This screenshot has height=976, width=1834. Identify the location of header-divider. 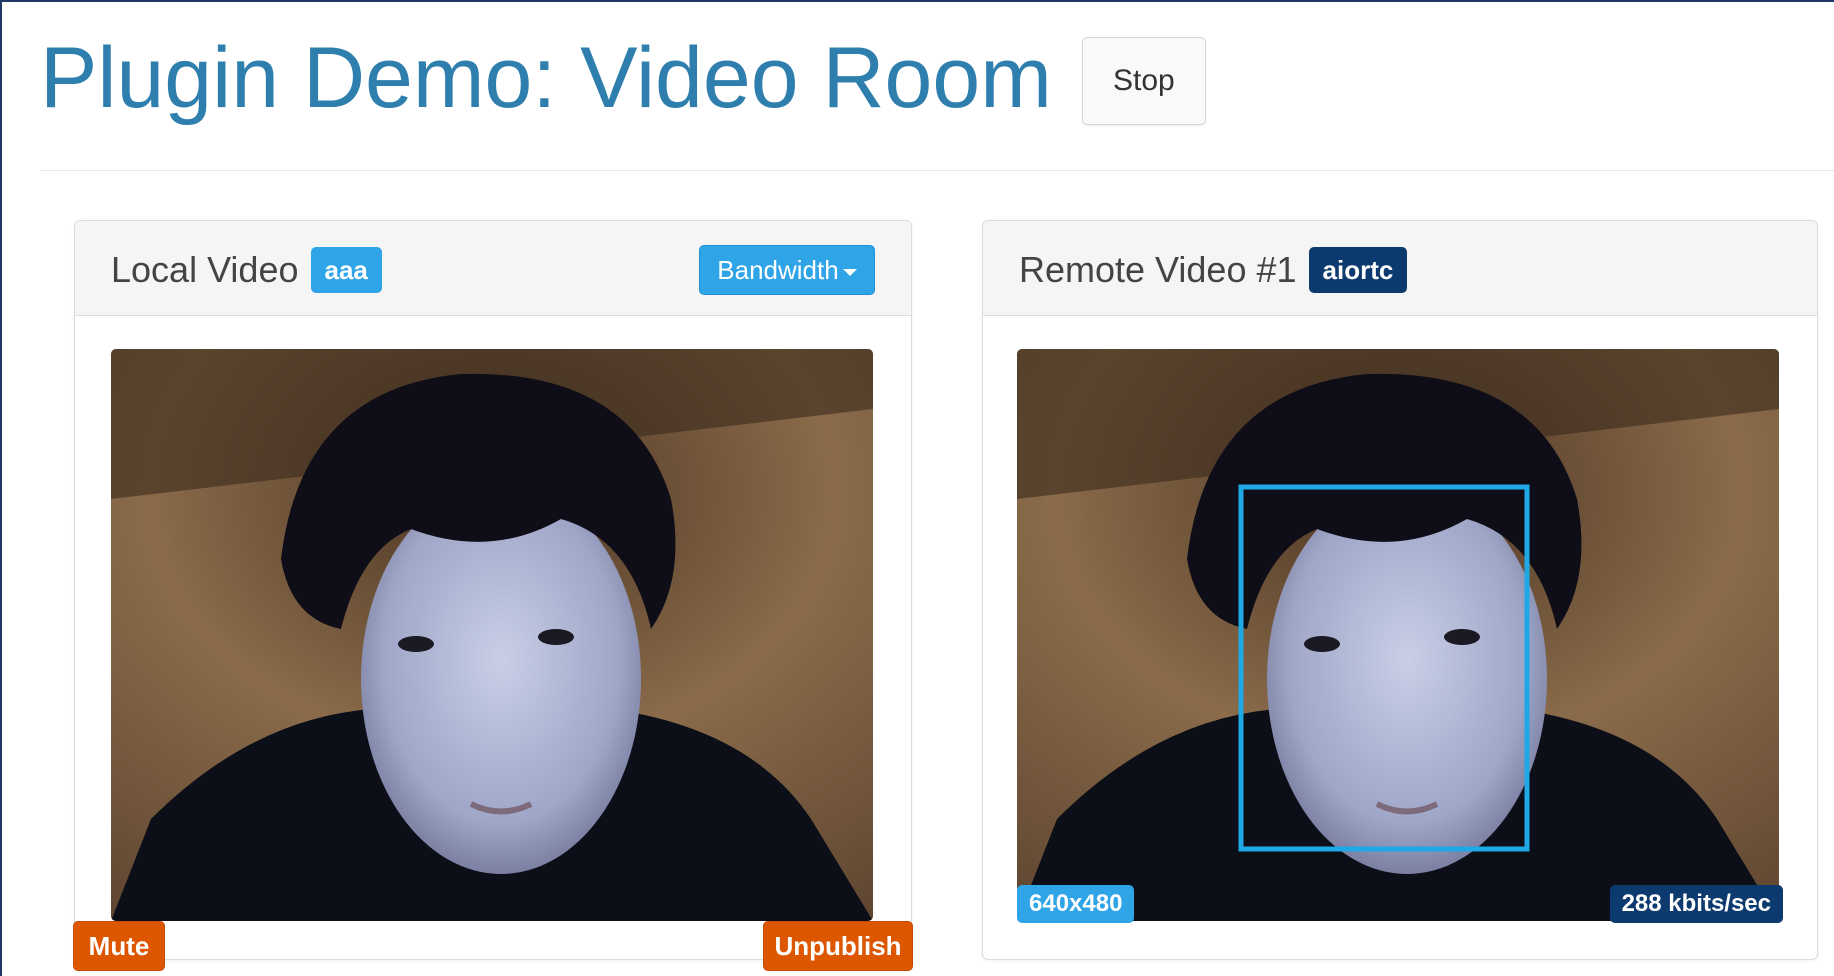
(937, 170).